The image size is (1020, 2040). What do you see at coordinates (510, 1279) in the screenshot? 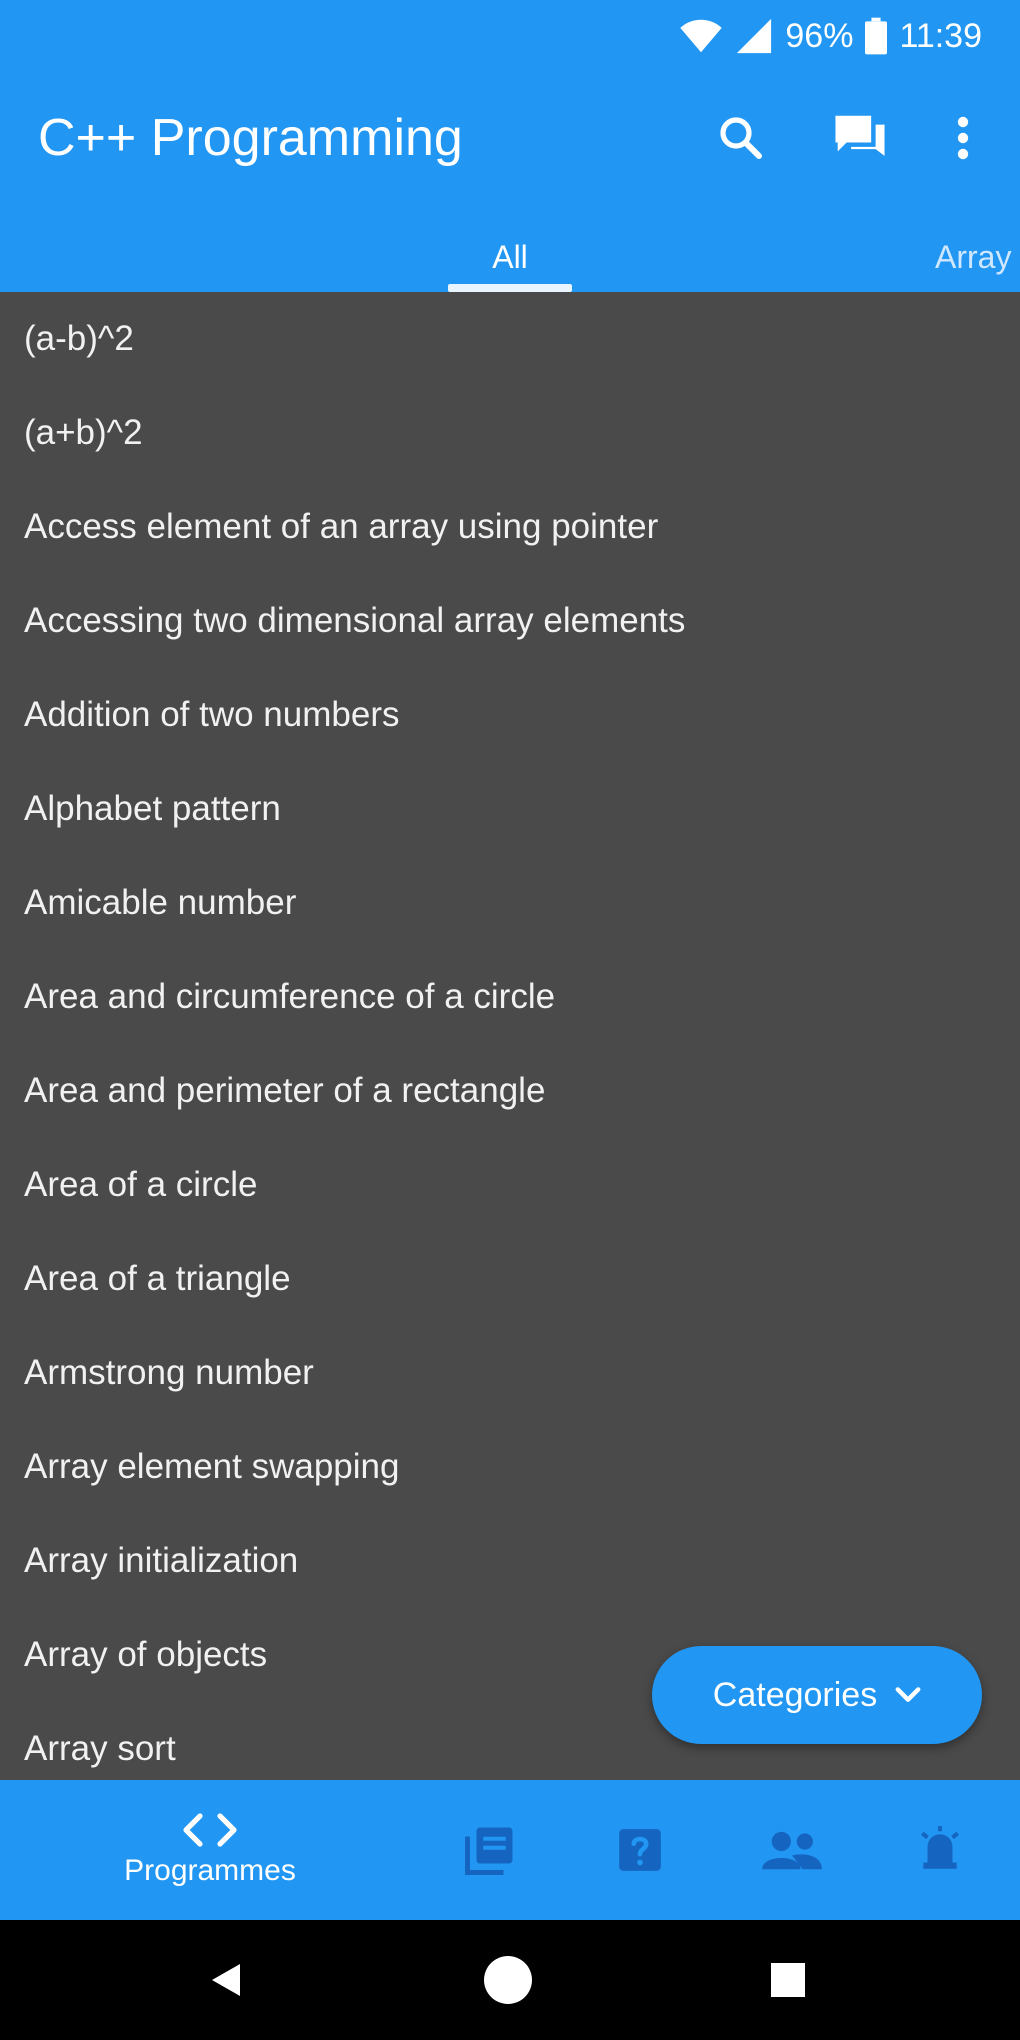
I see `list-item: Area of a triangle` at bounding box center [510, 1279].